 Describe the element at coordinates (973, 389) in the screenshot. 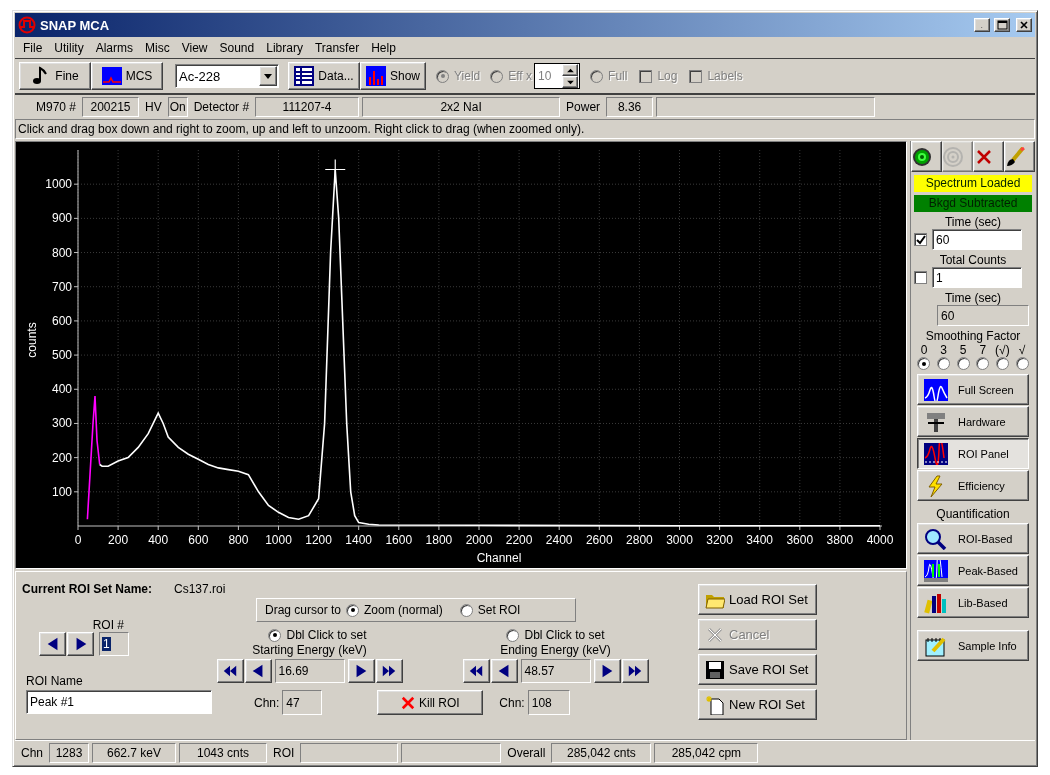

I see `view-button: Full Screen` at that location.